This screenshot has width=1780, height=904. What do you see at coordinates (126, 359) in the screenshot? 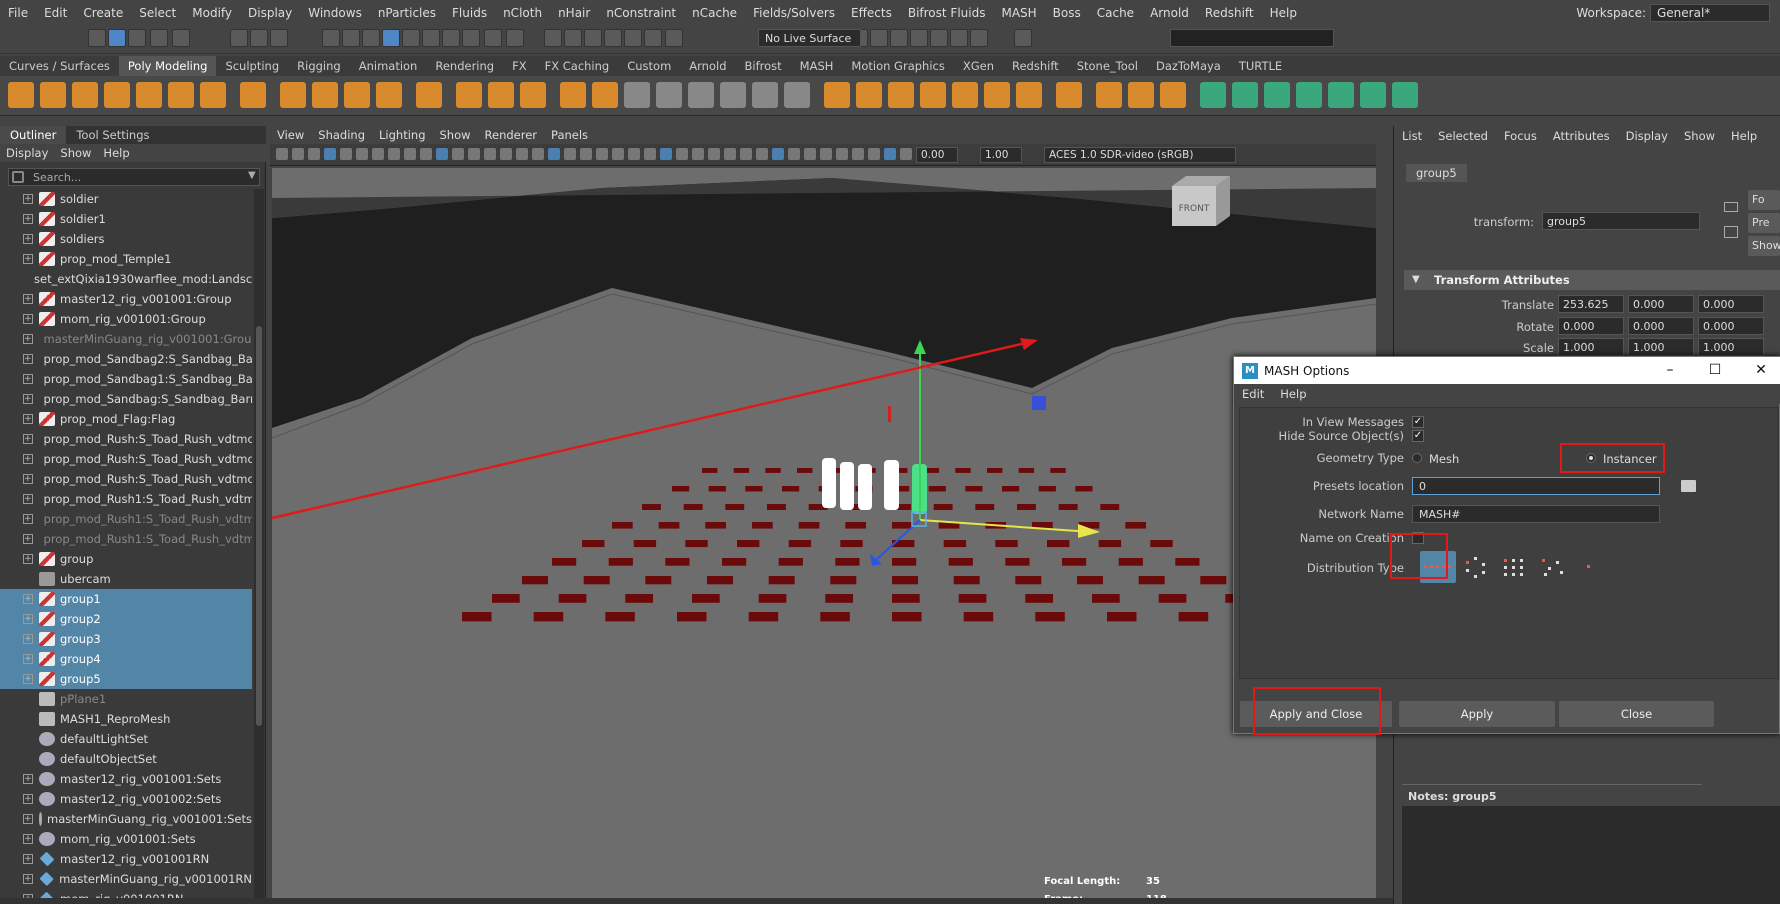
I see `outliner-item: + prop_mod_Sandbag2:S_Sandbag_Barr` at bounding box center [126, 359].